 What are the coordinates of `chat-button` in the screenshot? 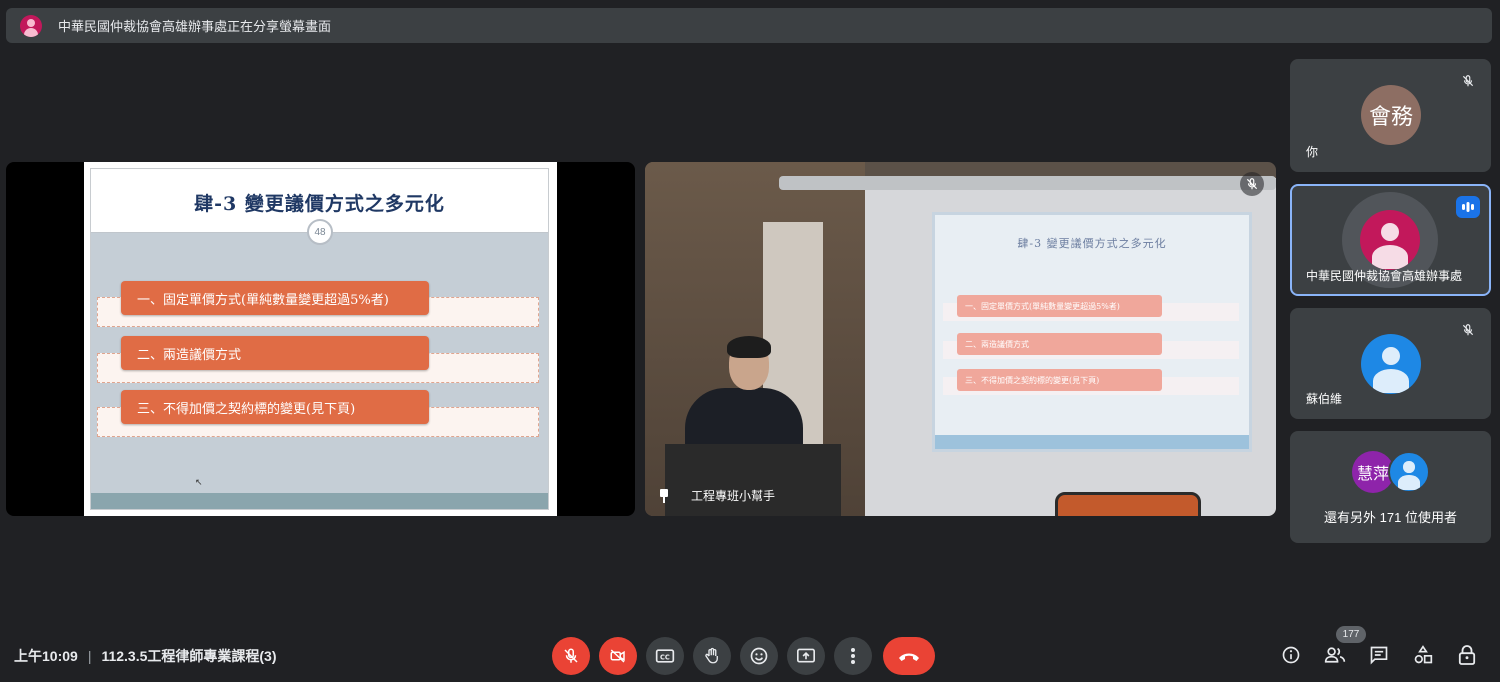 It's located at (1379, 655).